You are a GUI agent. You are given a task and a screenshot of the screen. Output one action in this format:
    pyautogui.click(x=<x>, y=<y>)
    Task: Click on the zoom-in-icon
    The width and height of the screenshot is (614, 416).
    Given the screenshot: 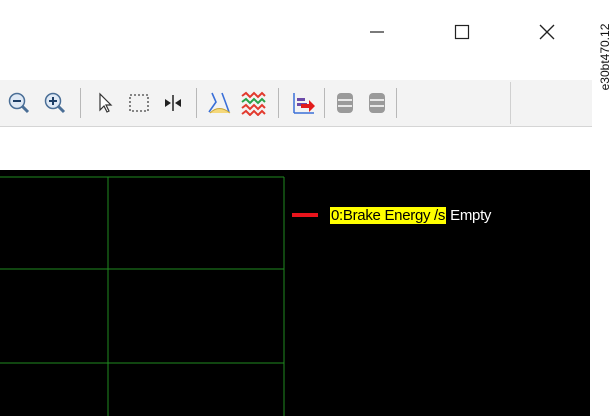 What is the action you would take?
    pyautogui.click(x=55, y=103)
    